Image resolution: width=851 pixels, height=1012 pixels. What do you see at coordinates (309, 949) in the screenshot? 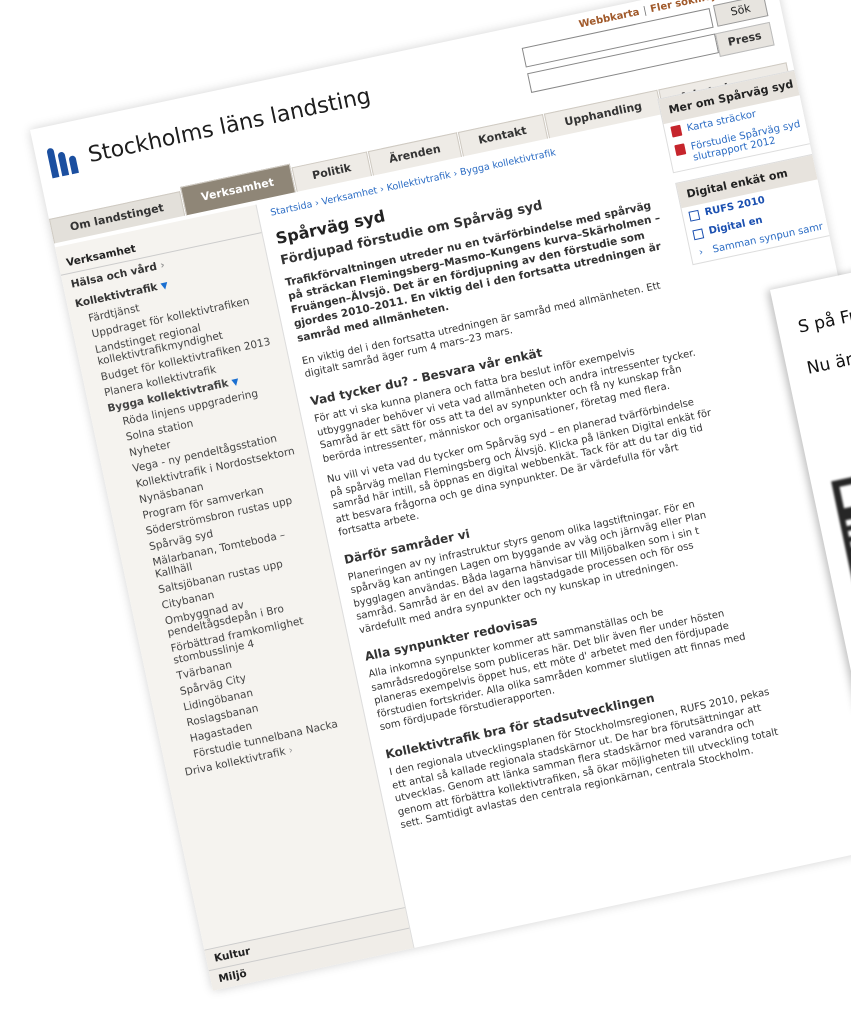
I see `sidebar-footer: Kultur Miljö` at bounding box center [309, 949].